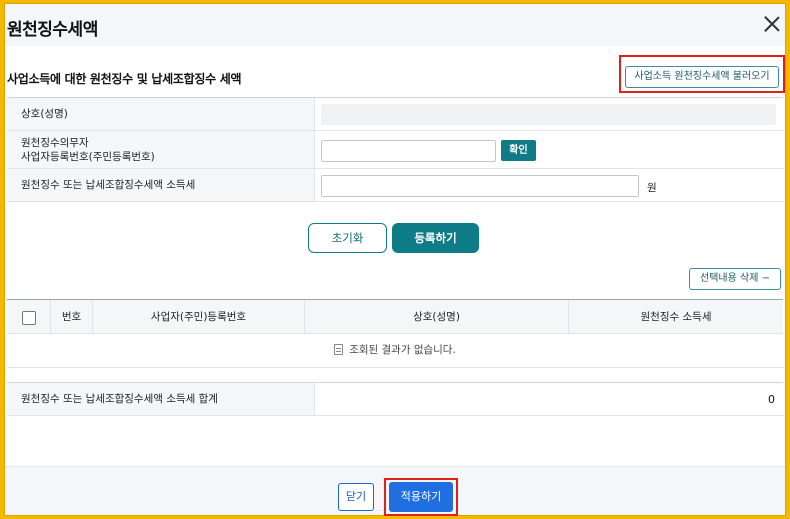 This screenshot has width=790, height=519. What do you see at coordinates (408, 151) in the screenshot?
I see `registration-number-input` at bounding box center [408, 151].